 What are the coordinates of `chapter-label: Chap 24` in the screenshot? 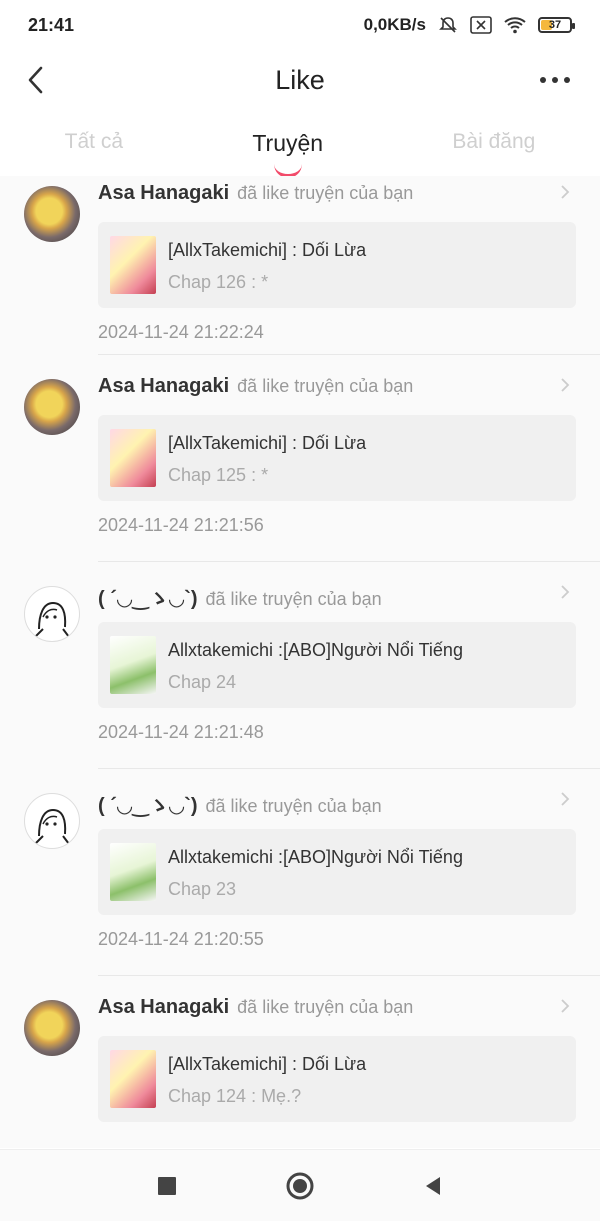 It's located at (202, 682).